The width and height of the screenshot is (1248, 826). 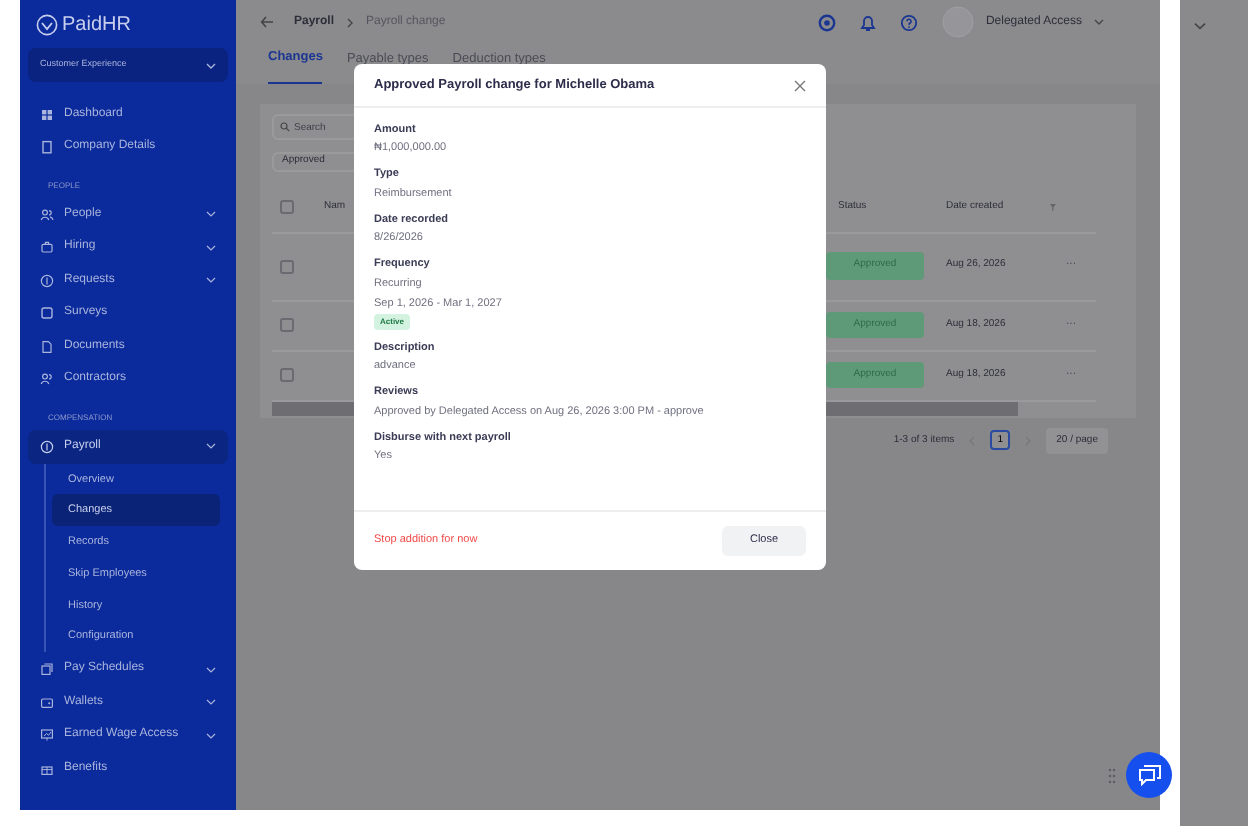 I want to click on brand-name: PaidHR, so click(x=96, y=26).